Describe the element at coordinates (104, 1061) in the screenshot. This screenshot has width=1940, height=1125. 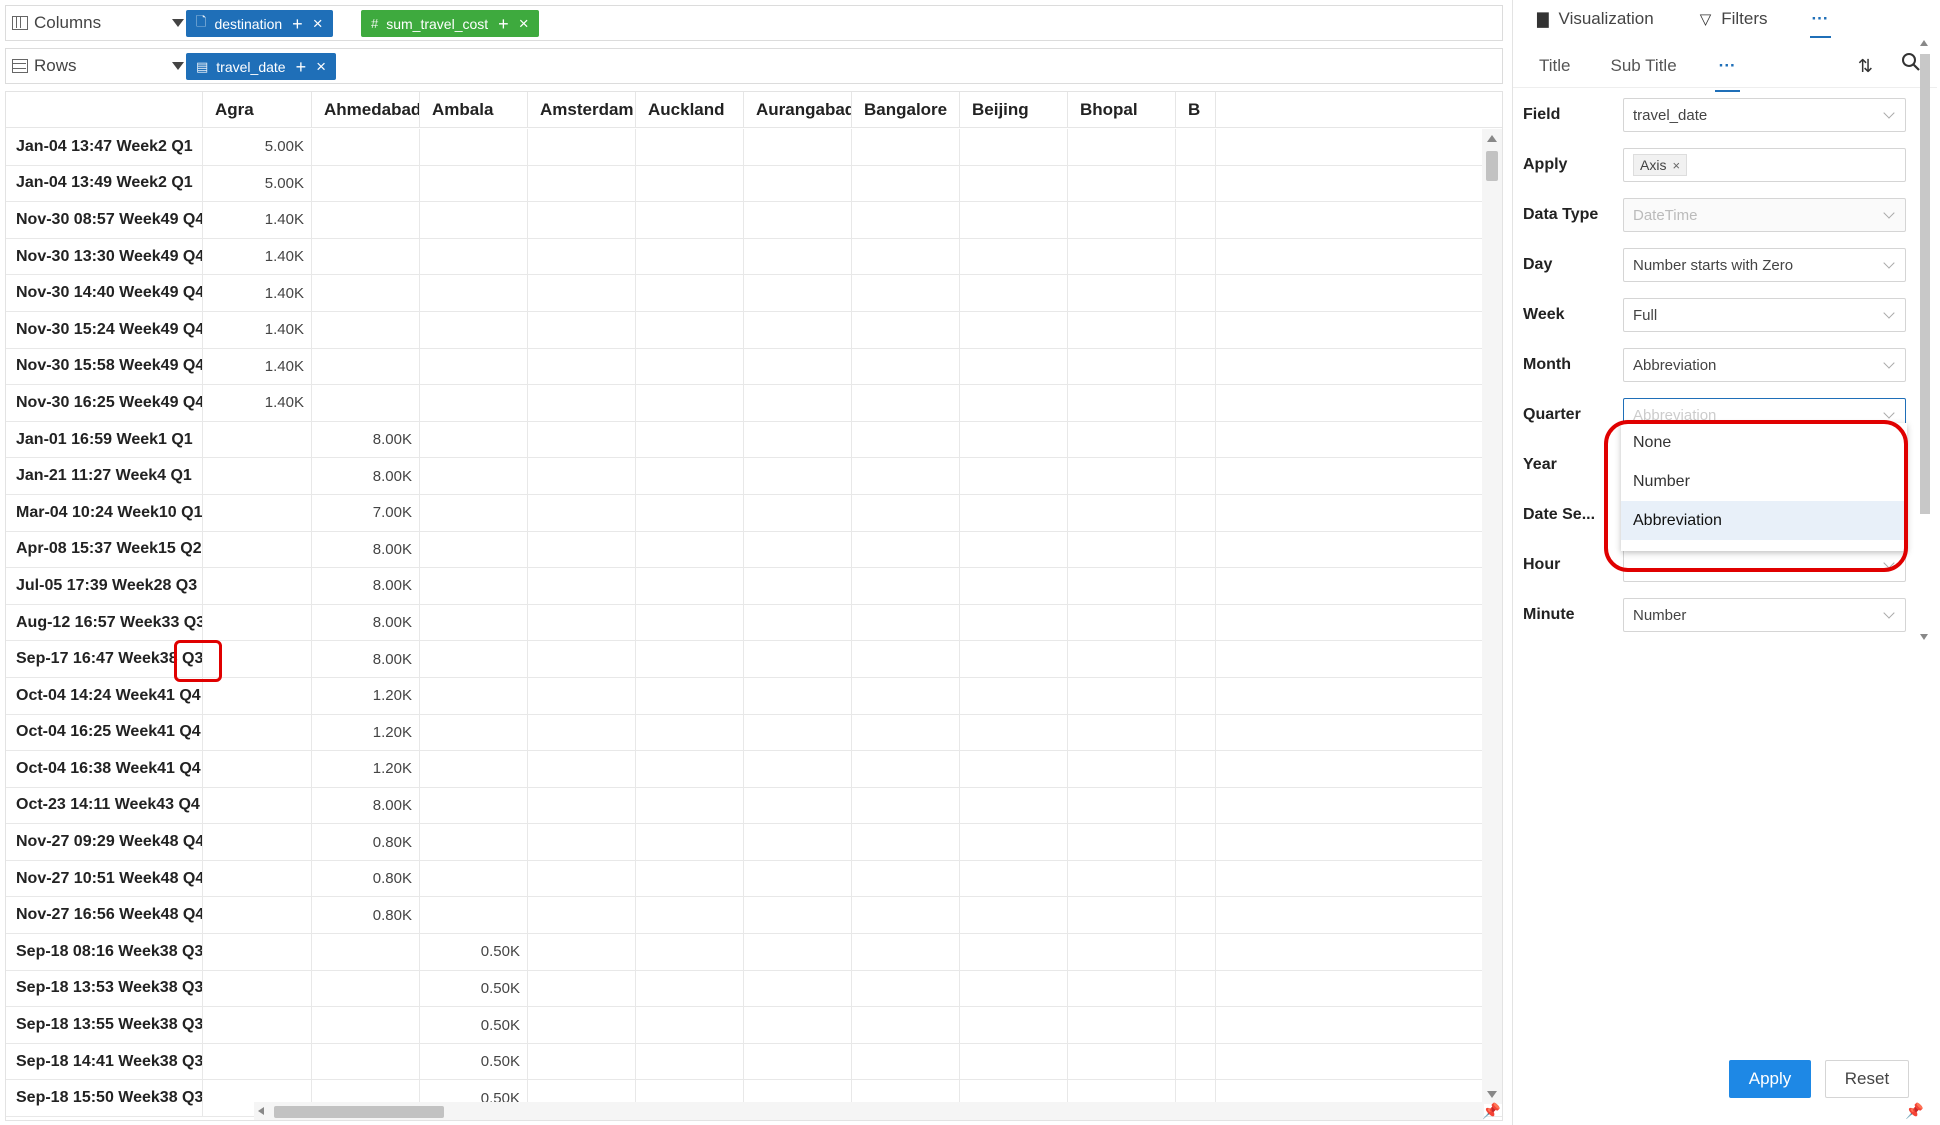
I see `row-header: Sep-18 14:41 Week38 Q3` at that location.